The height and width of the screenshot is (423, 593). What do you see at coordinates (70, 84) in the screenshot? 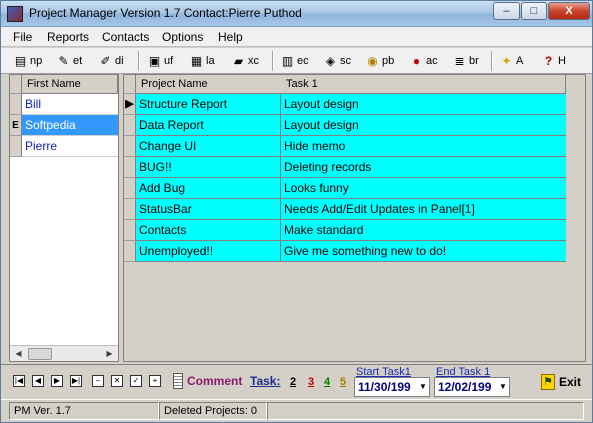
I see `column-header-first-name: First Name` at bounding box center [70, 84].